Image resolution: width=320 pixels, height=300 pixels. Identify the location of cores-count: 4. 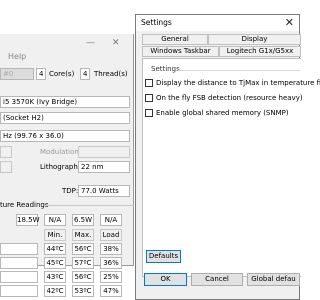
(41, 74).